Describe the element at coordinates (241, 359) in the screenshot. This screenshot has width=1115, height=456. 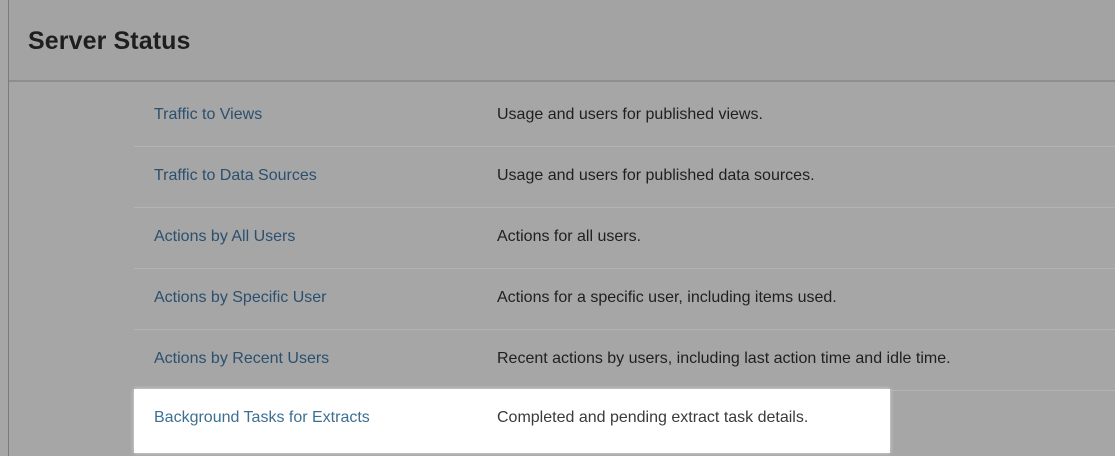
I see `report-link-actions-by-recent-users: Actions by Recent Users` at that location.